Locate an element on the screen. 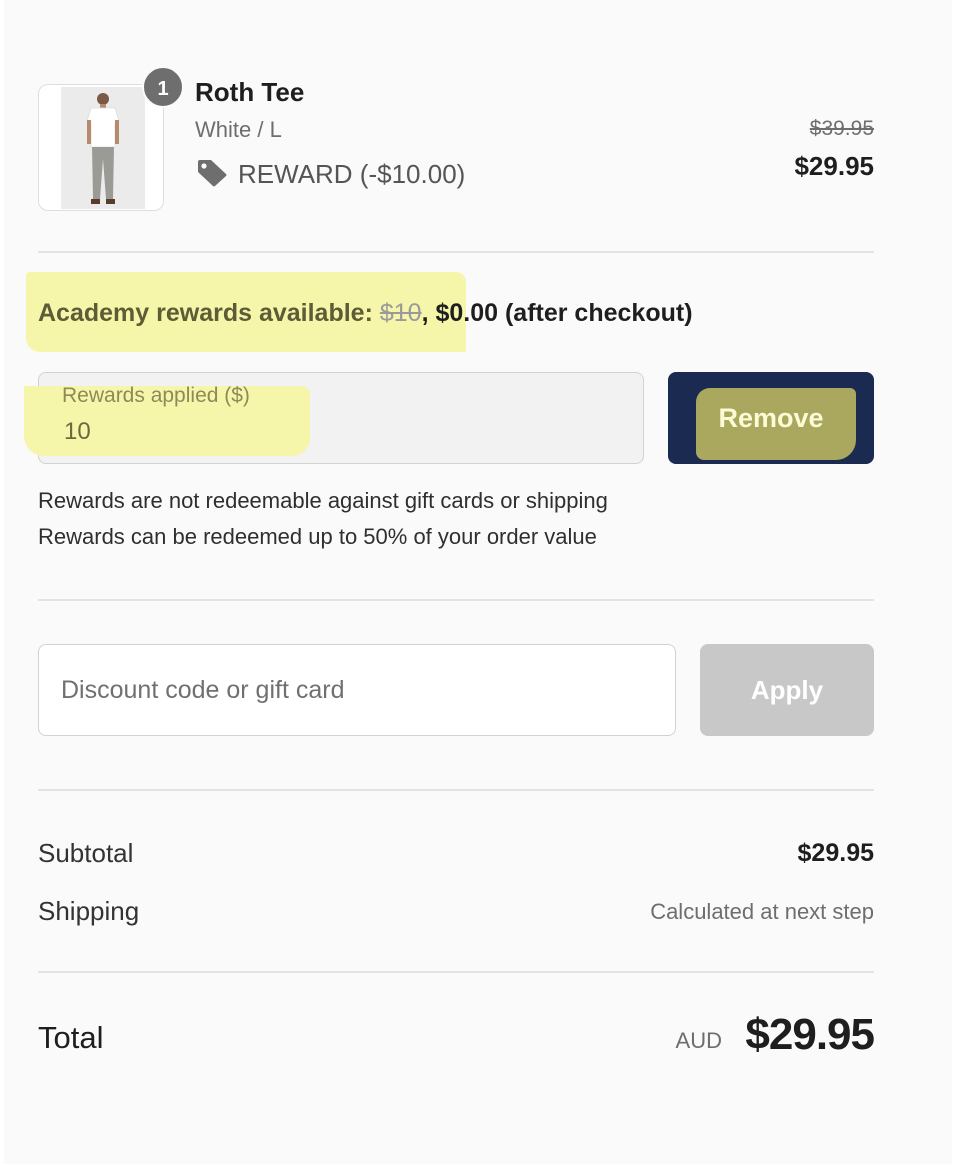 Image resolution: width=960 pixels, height=1176 pixels. product-image is located at coordinates (103, 148).